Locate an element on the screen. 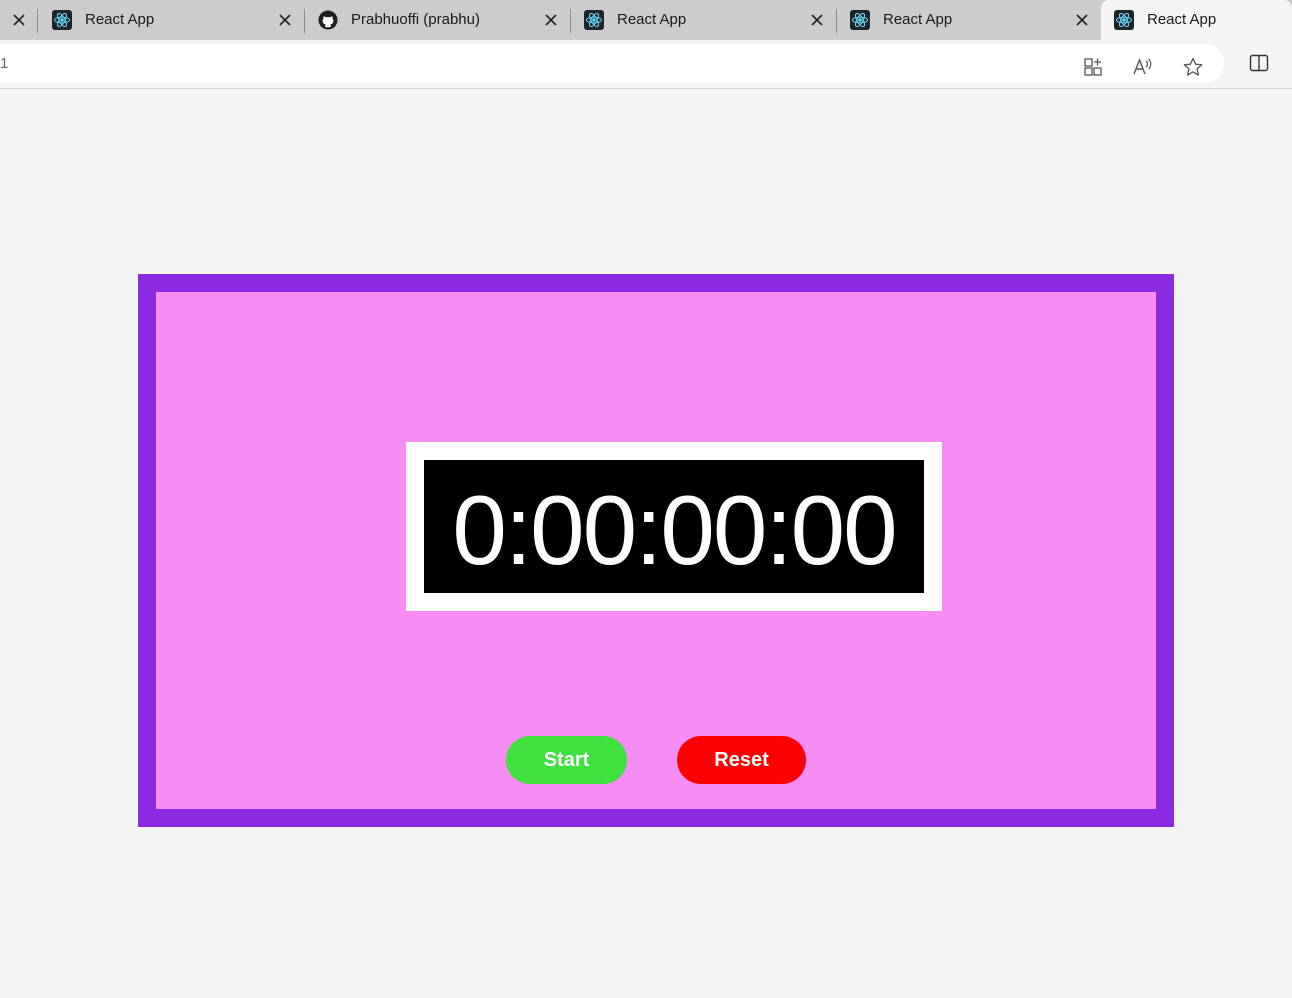 The image size is (1292, 998). address-text: 1 is located at coordinates (4, 63).